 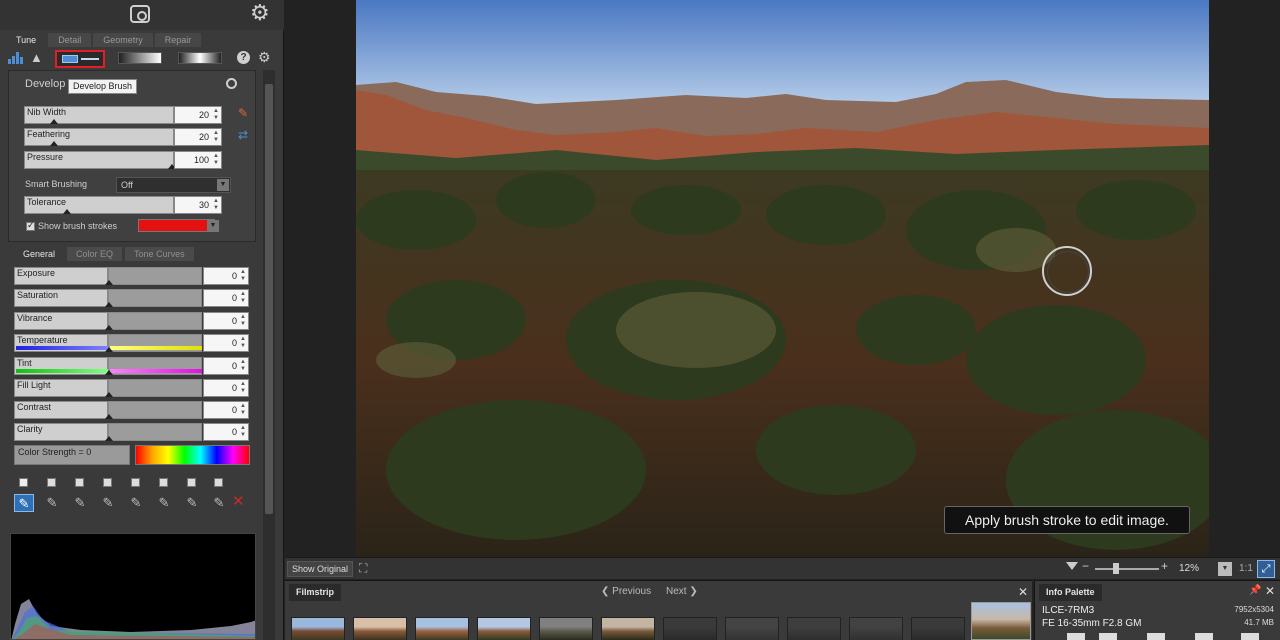 What do you see at coordinates (24, 503) in the screenshot?
I see `brush-slot-1-icon: ✎` at bounding box center [24, 503].